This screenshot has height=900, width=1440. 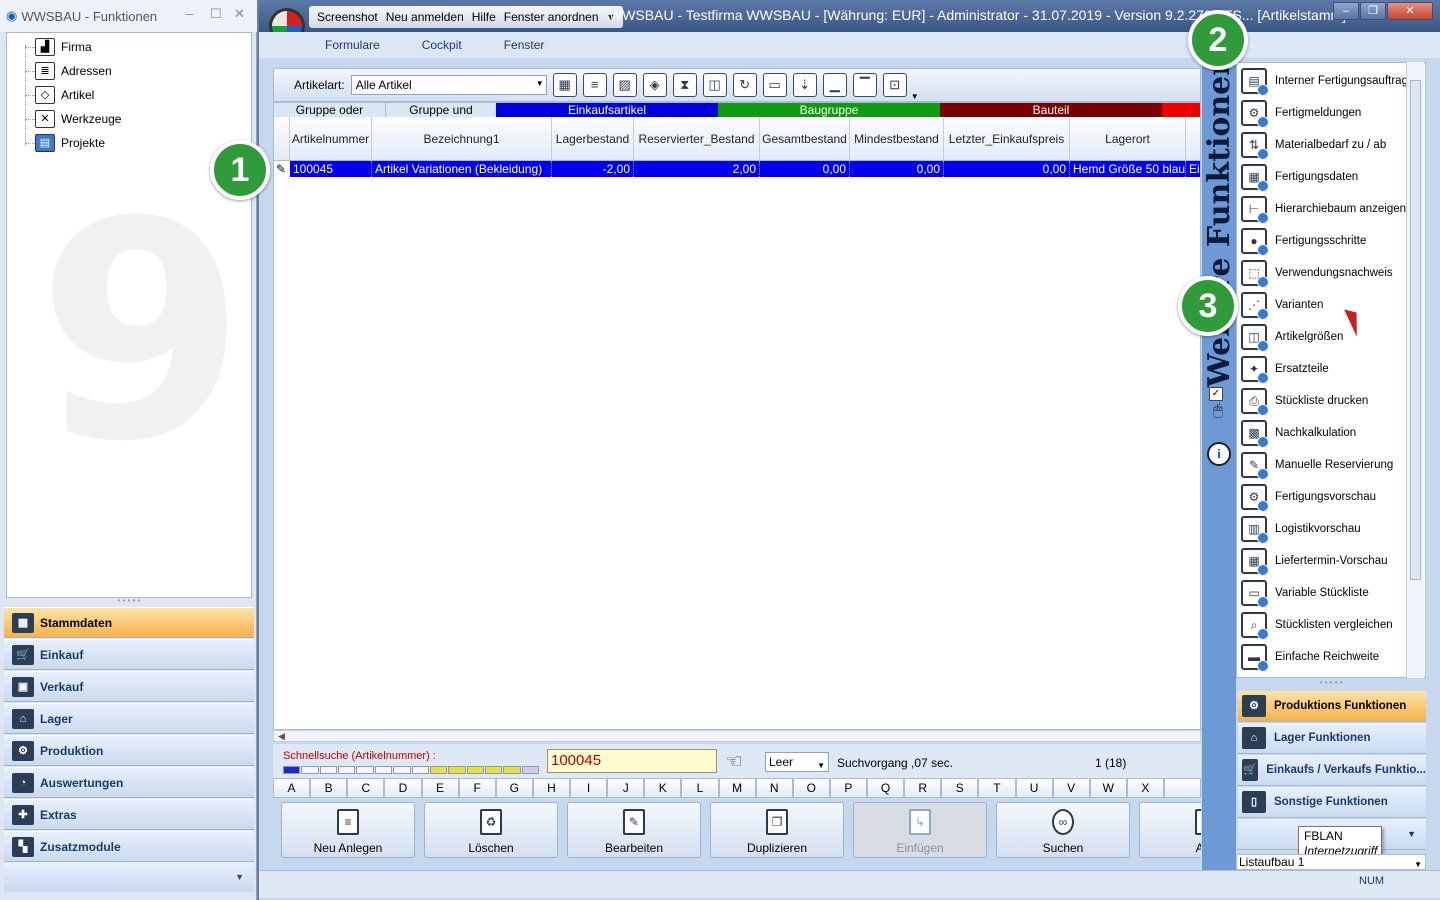 What do you see at coordinates (514, 788) in the screenshot?
I see `letter-g: G` at bounding box center [514, 788].